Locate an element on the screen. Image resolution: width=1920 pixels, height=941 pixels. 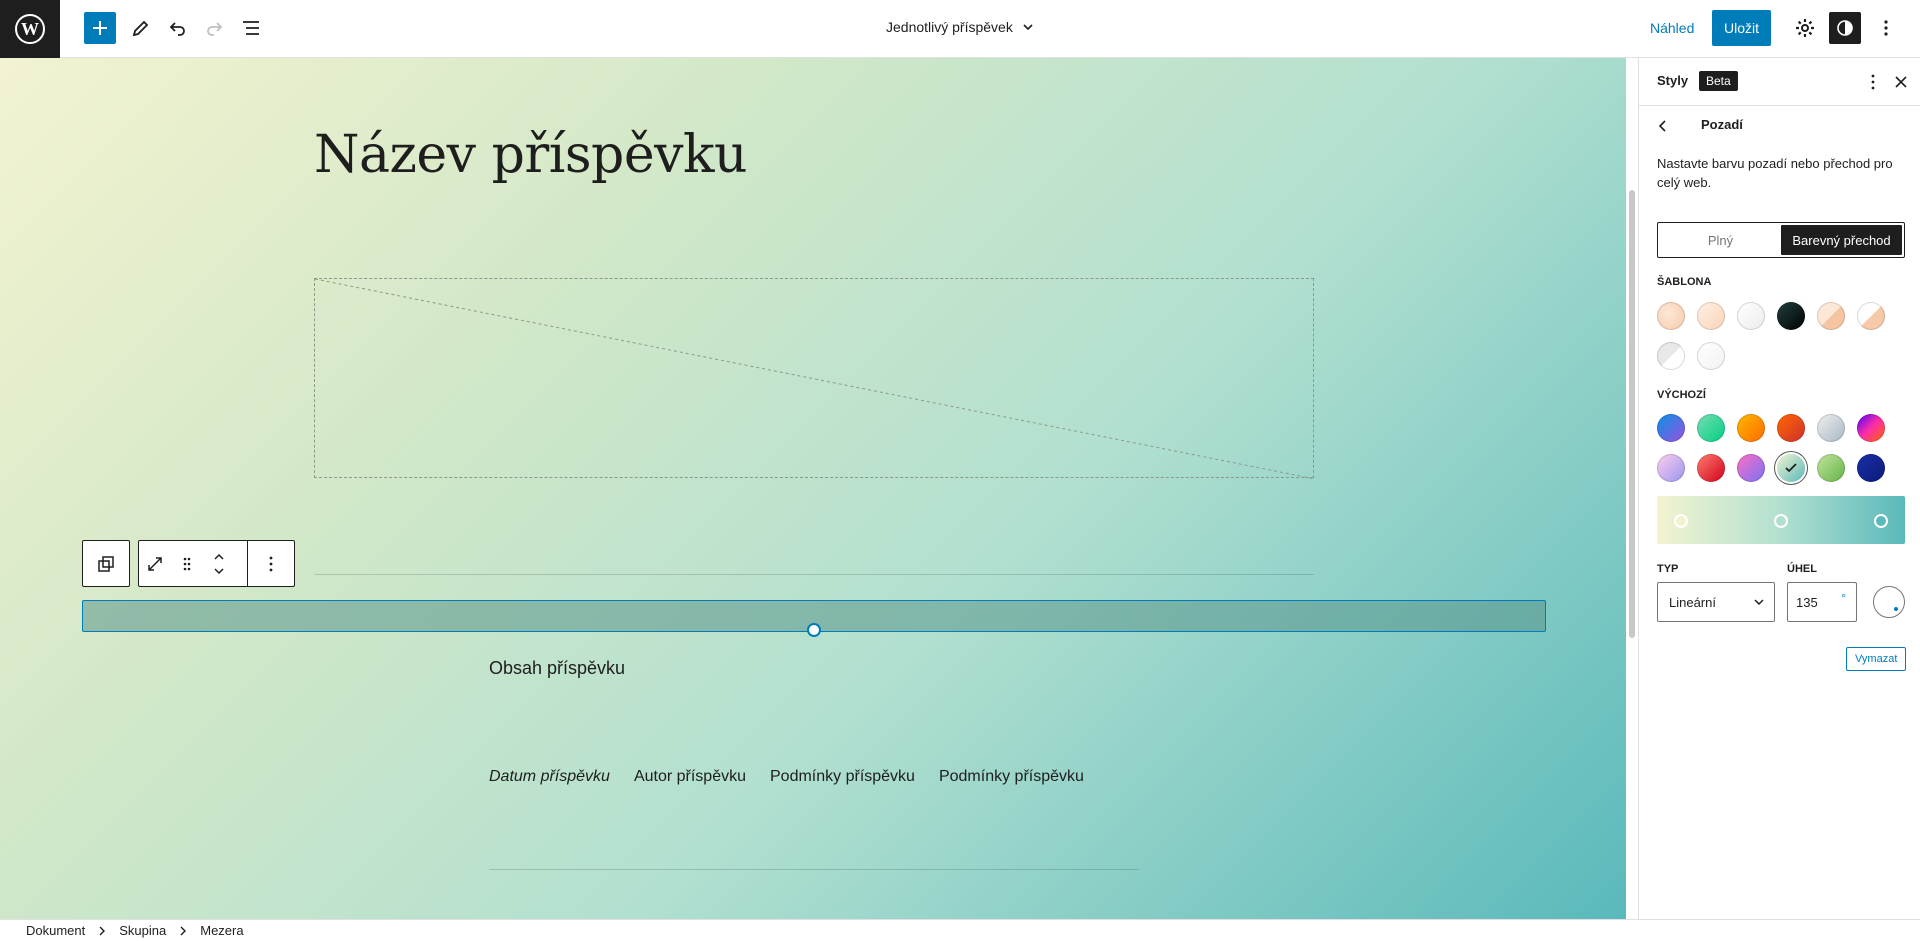
featured-image-placeholder is located at coordinates (814, 378).